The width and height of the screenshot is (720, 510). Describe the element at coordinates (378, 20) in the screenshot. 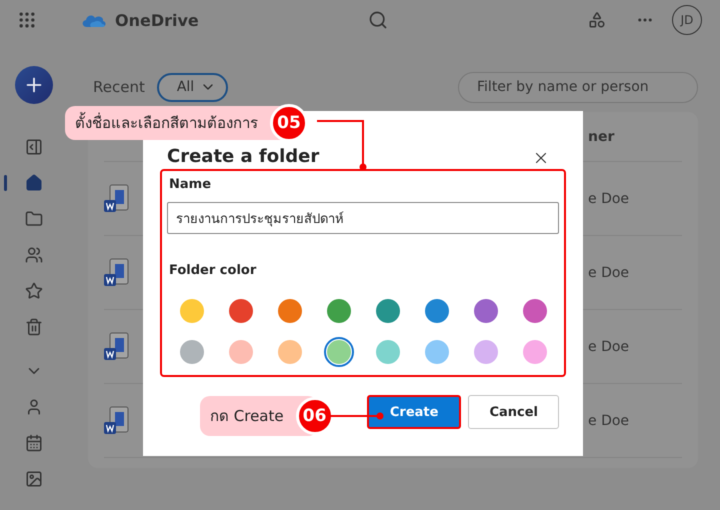

I see `search-icon` at that location.